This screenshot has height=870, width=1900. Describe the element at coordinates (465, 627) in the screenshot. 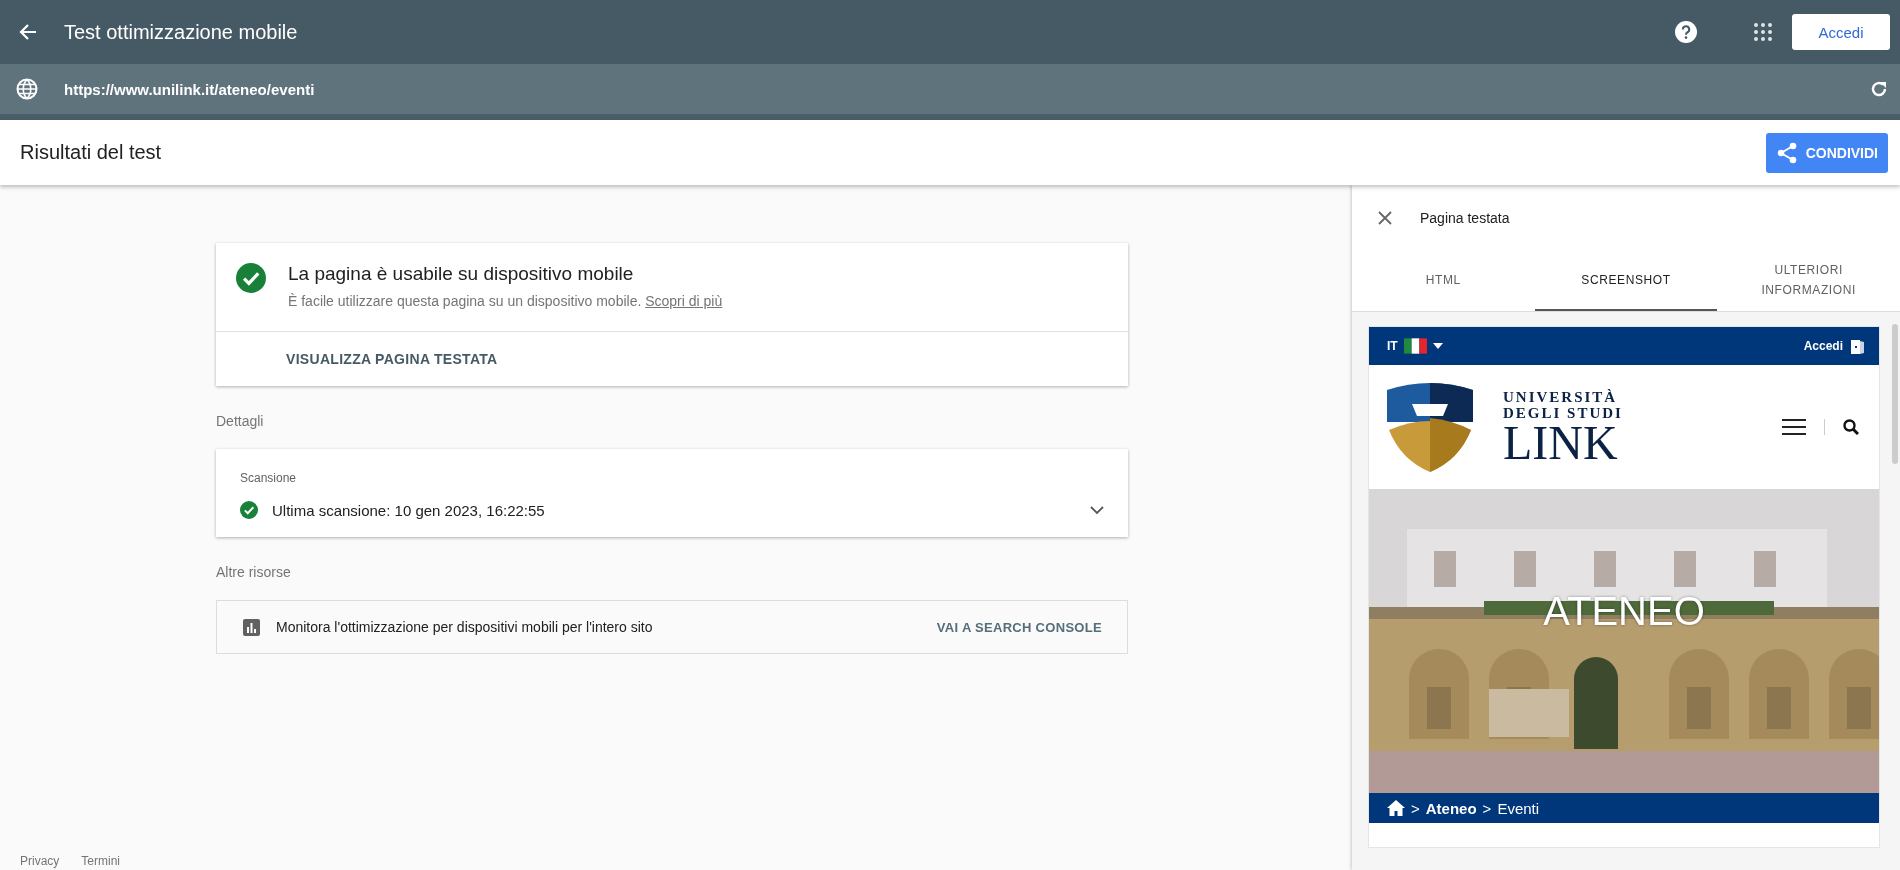

I see `resource-text: Monitora l'ottimizzazione per dispositivi mobili per l'intero sito` at that location.